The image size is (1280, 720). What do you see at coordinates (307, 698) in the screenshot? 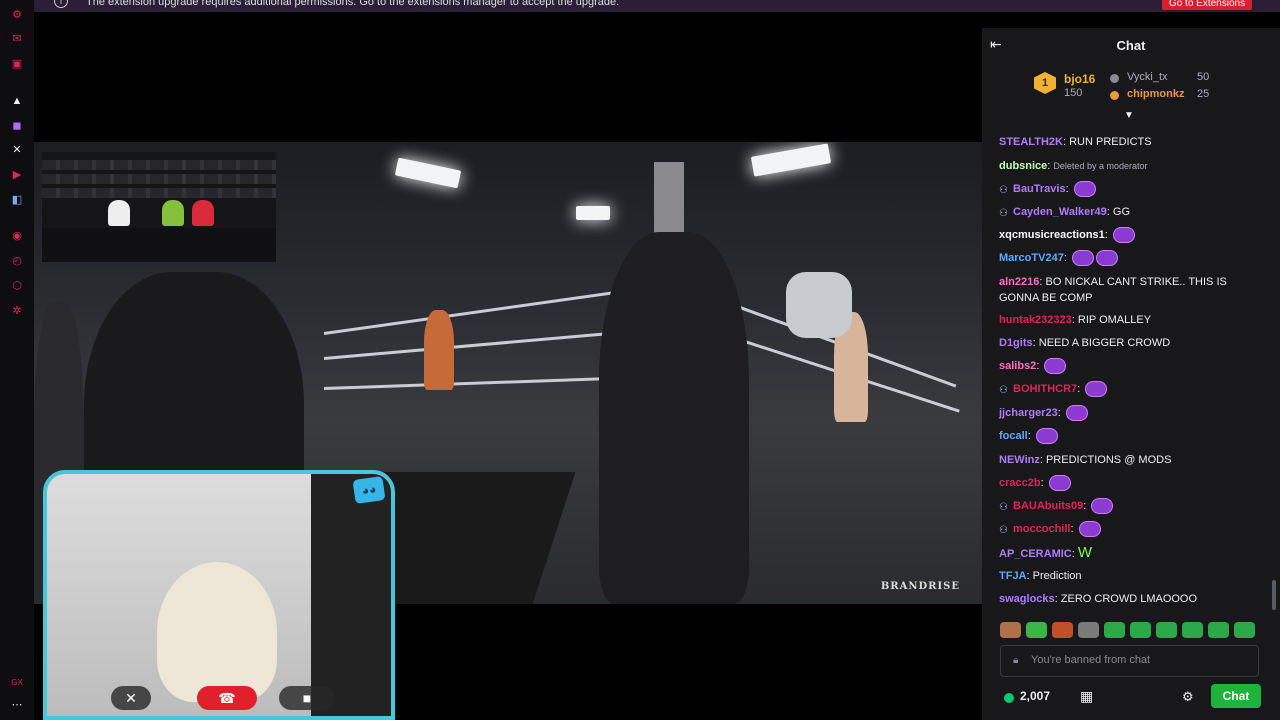
I see `camera-icon: ■` at bounding box center [307, 698].